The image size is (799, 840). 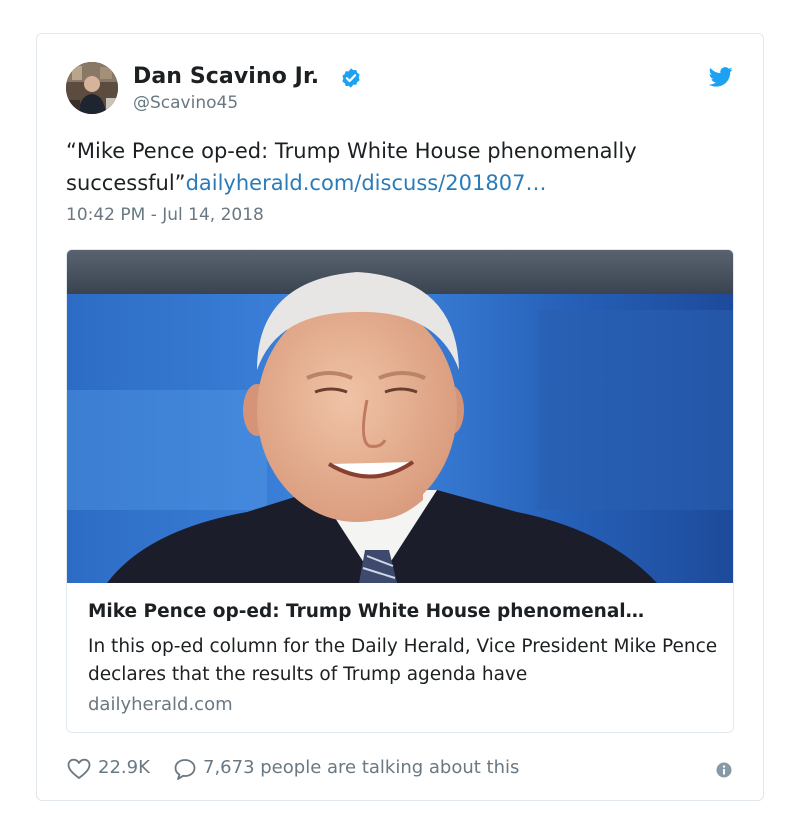 What do you see at coordinates (226, 76) in the screenshot?
I see `author-display-name: Dan Scavino Jr.` at bounding box center [226, 76].